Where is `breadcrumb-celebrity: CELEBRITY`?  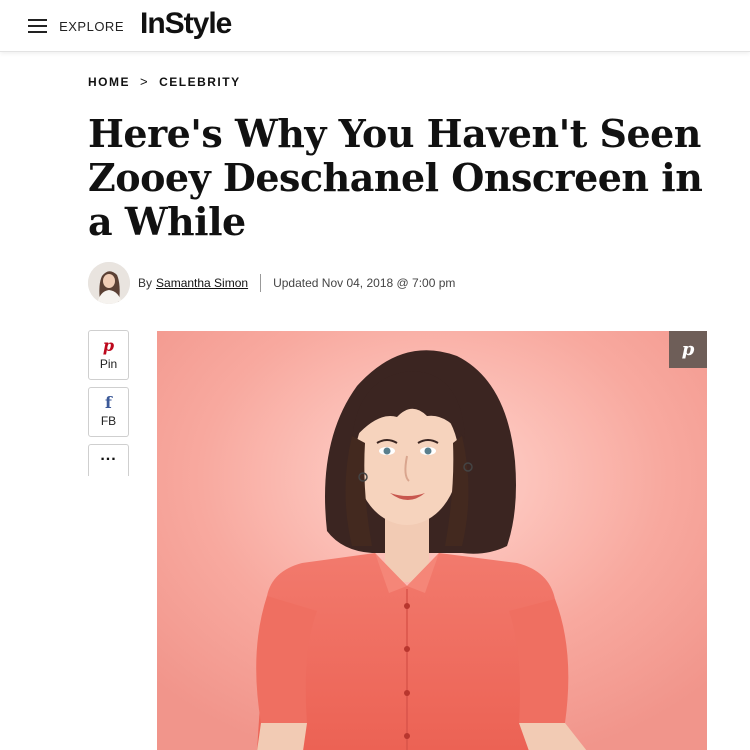 breadcrumb-celebrity: CELEBRITY is located at coordinates (200, 82).